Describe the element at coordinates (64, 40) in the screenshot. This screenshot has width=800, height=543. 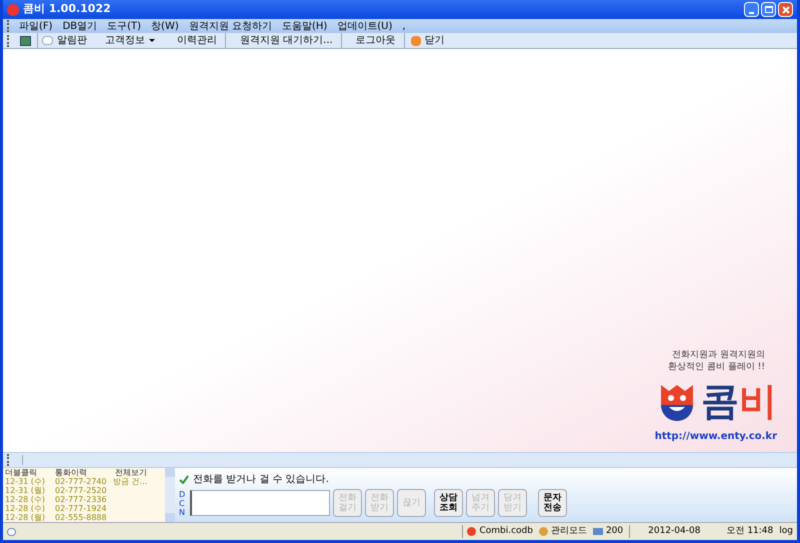
I see `toolbar-button: 알림판` at that location.